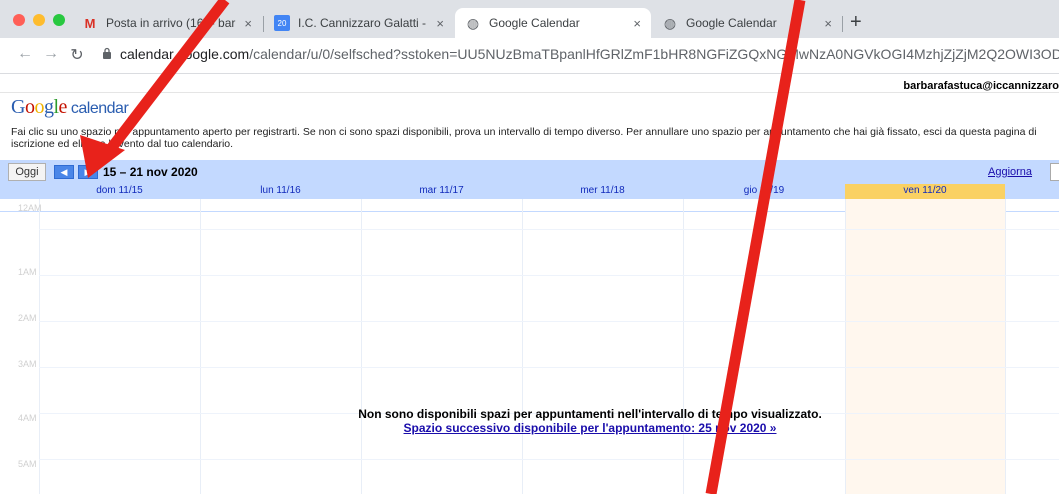 The height and width of the screenshot is (494, 1059). I want to click on logo-google-text: Google, so click(39, 107).